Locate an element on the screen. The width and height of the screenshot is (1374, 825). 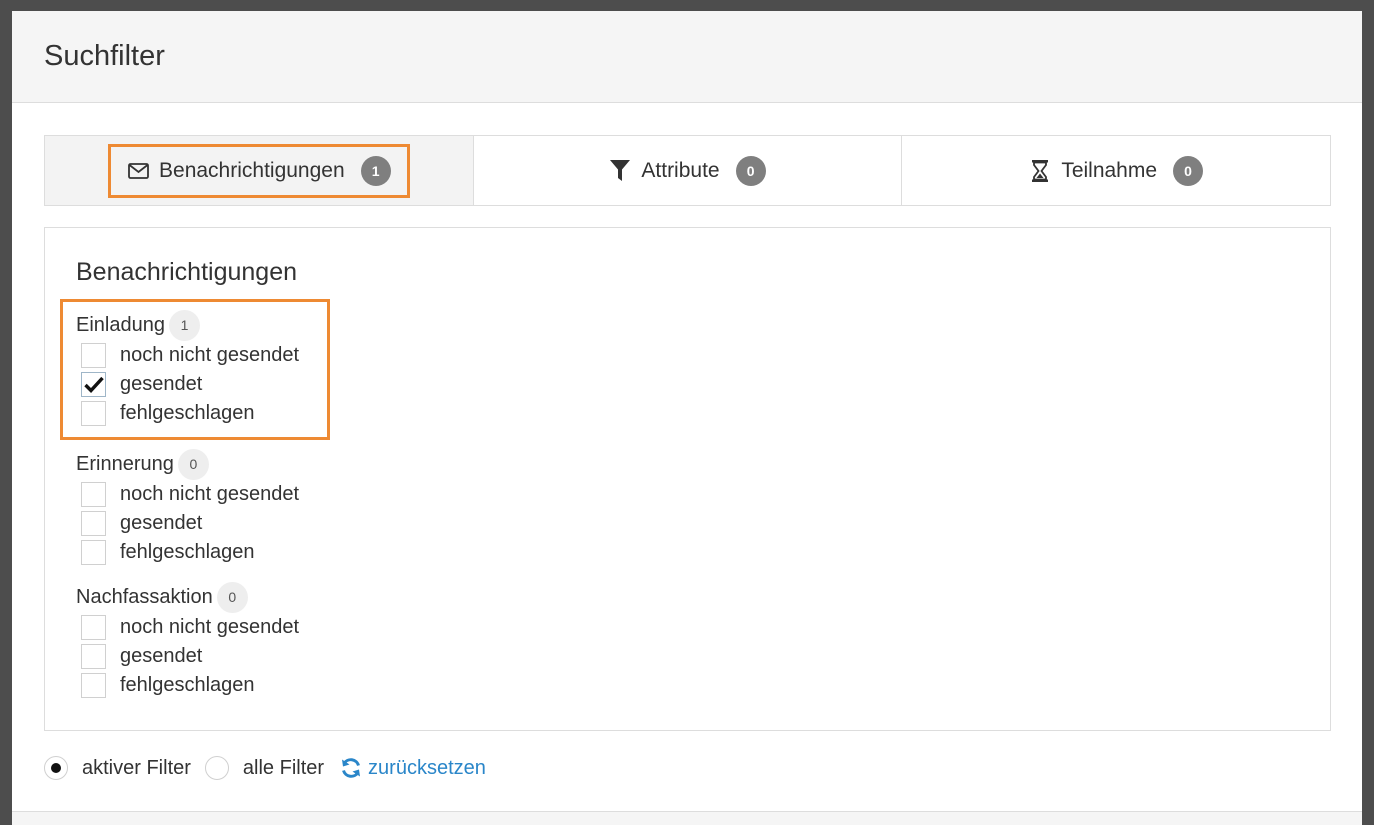
radio-all-filters is located at coordinates (216, 768).